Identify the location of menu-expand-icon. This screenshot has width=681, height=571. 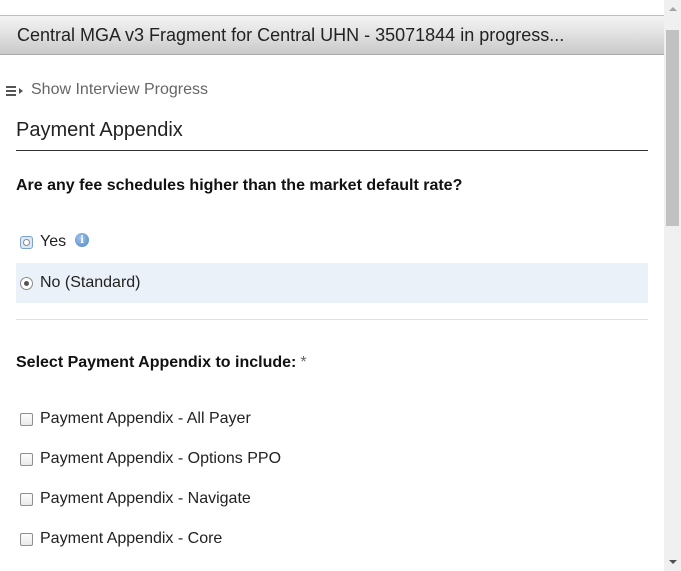
(15, 90).